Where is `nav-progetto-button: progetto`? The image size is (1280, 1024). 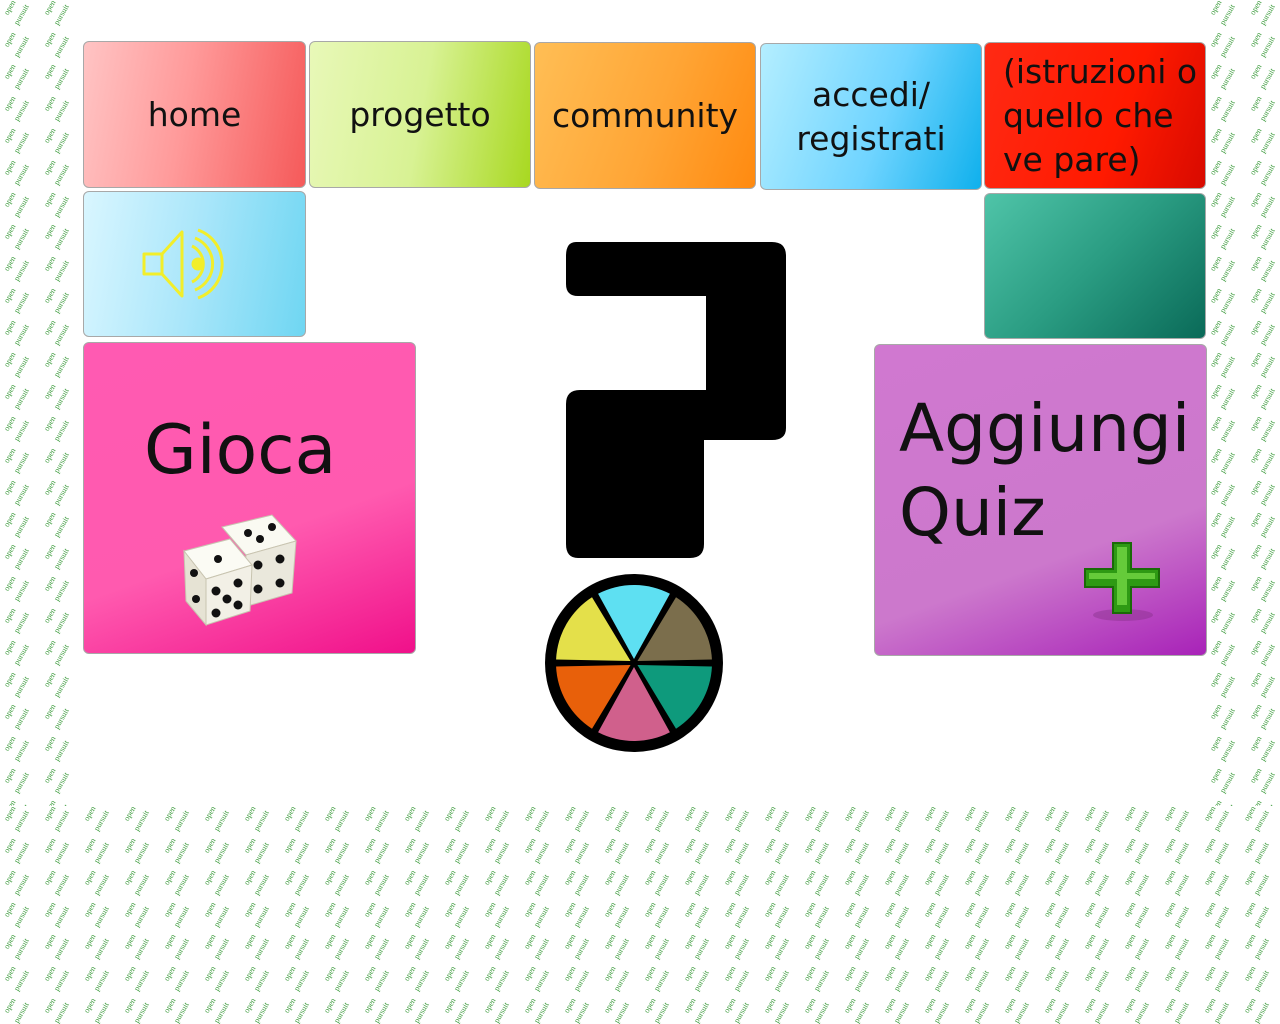
nav-progetto-button: progetto is located at coordinates (420, 114).